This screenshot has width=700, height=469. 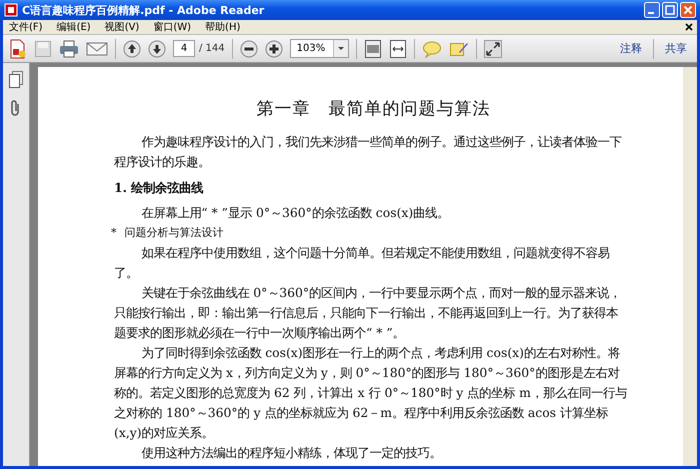 What do you see at coordinates (340, 48) in the screenshot?
I see `caret-icon` at bounding box center [340, 48].